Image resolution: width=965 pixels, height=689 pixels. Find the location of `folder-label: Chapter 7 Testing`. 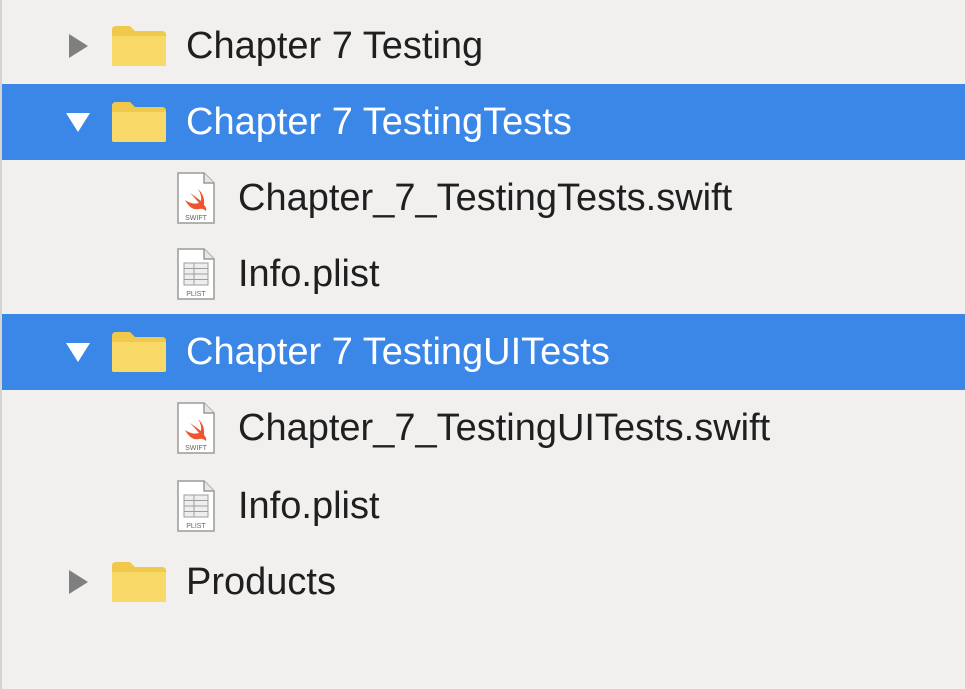

folder-label: Chapter 7 Testing is located at coordinates (335, 45).